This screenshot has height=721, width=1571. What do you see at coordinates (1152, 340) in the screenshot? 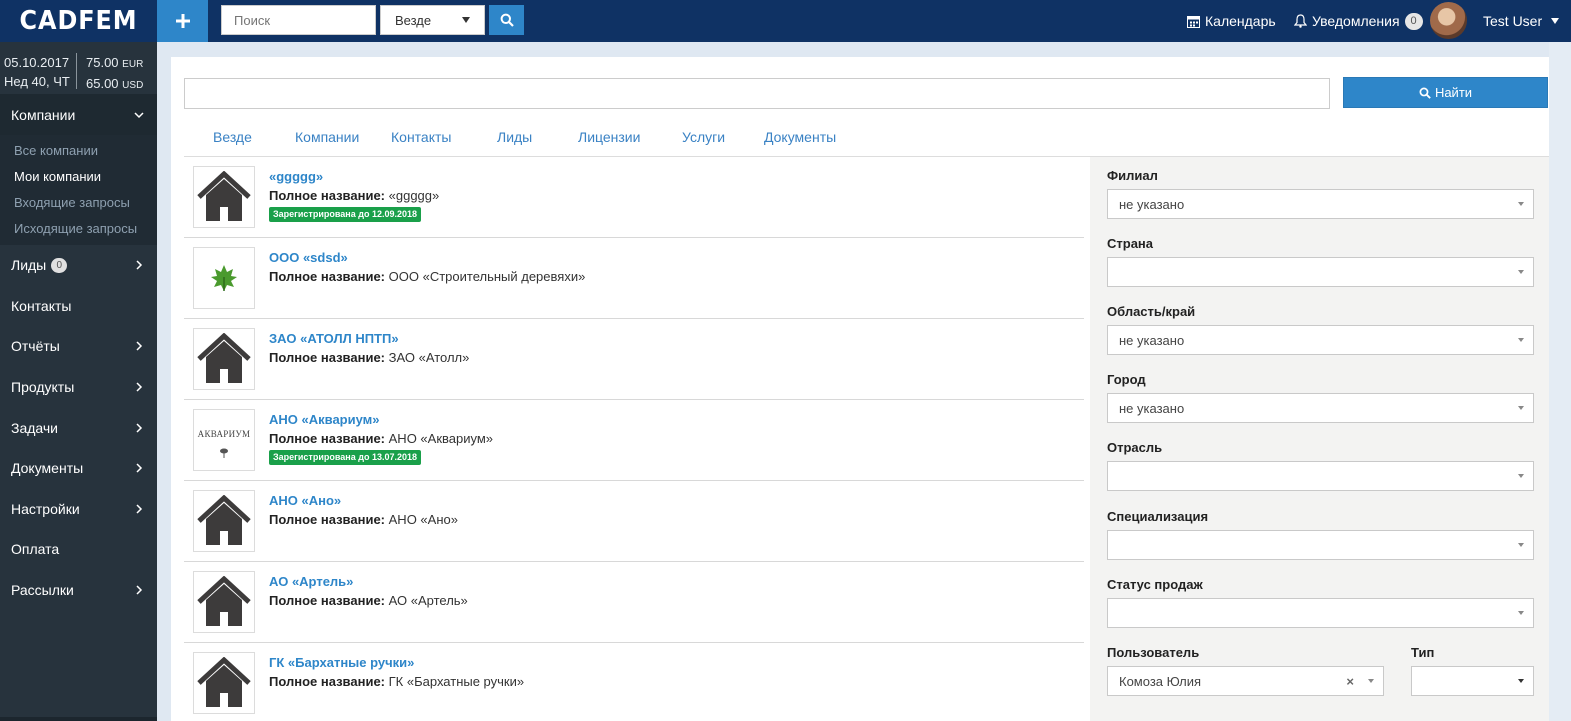
I see `region-select-value: не указано` at bounding box center [1152, 340].